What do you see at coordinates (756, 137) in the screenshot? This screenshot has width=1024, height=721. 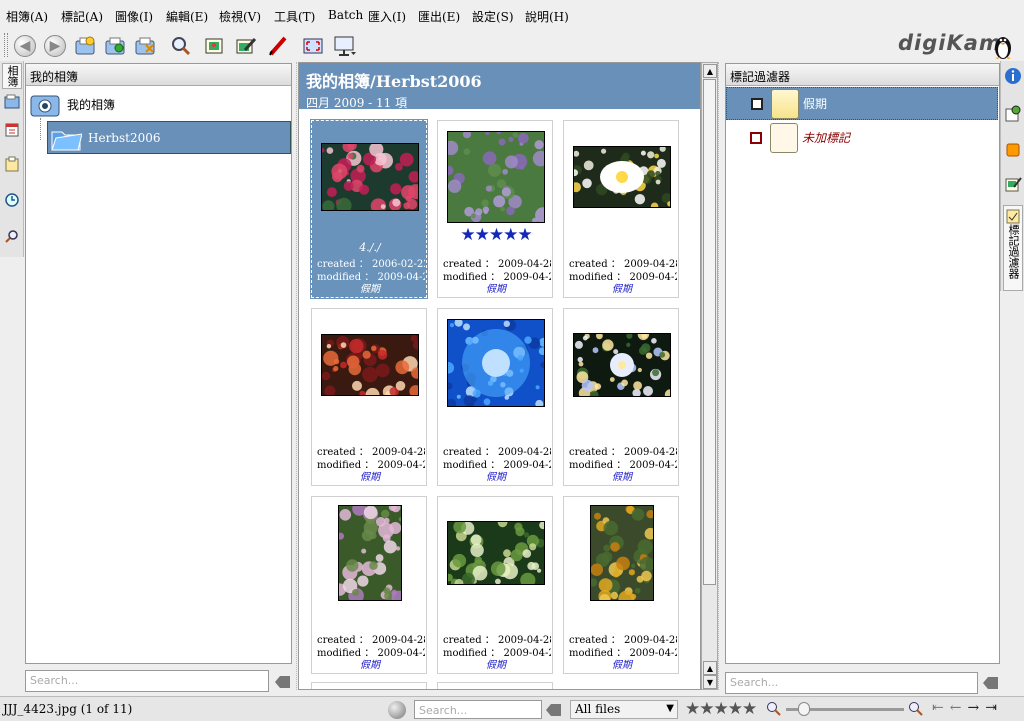 I see `untagged-checkbox` at bounding box center [756, 137].